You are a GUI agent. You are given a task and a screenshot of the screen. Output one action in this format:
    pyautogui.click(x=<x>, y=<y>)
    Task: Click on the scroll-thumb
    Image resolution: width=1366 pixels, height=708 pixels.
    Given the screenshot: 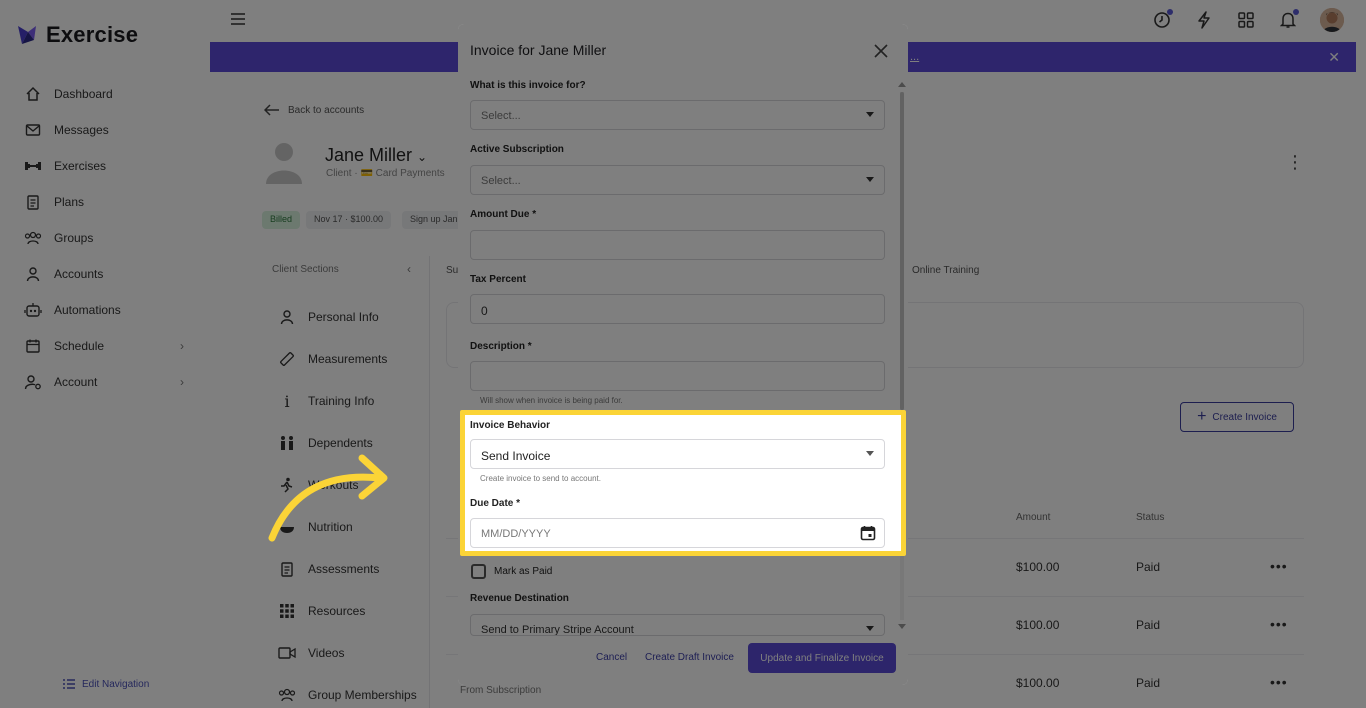 What is the action you would take?
    pyautogui.click(x=902, y=251)
    